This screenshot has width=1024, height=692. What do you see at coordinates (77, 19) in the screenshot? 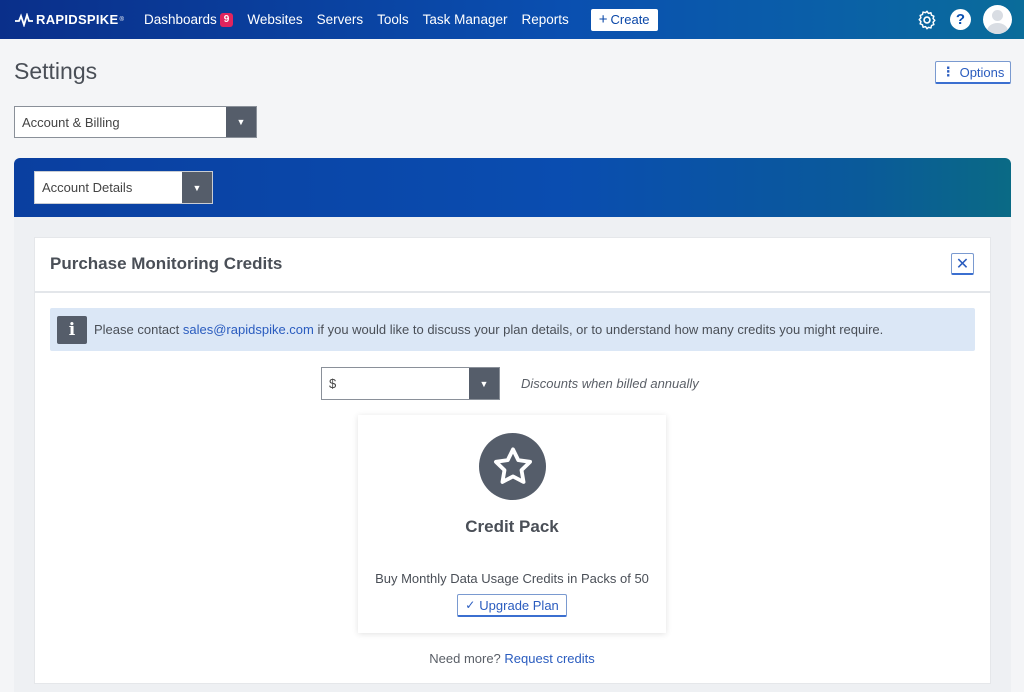
I see `logo-text: RAPIDSPIKE` at bounding box center [77, 19].